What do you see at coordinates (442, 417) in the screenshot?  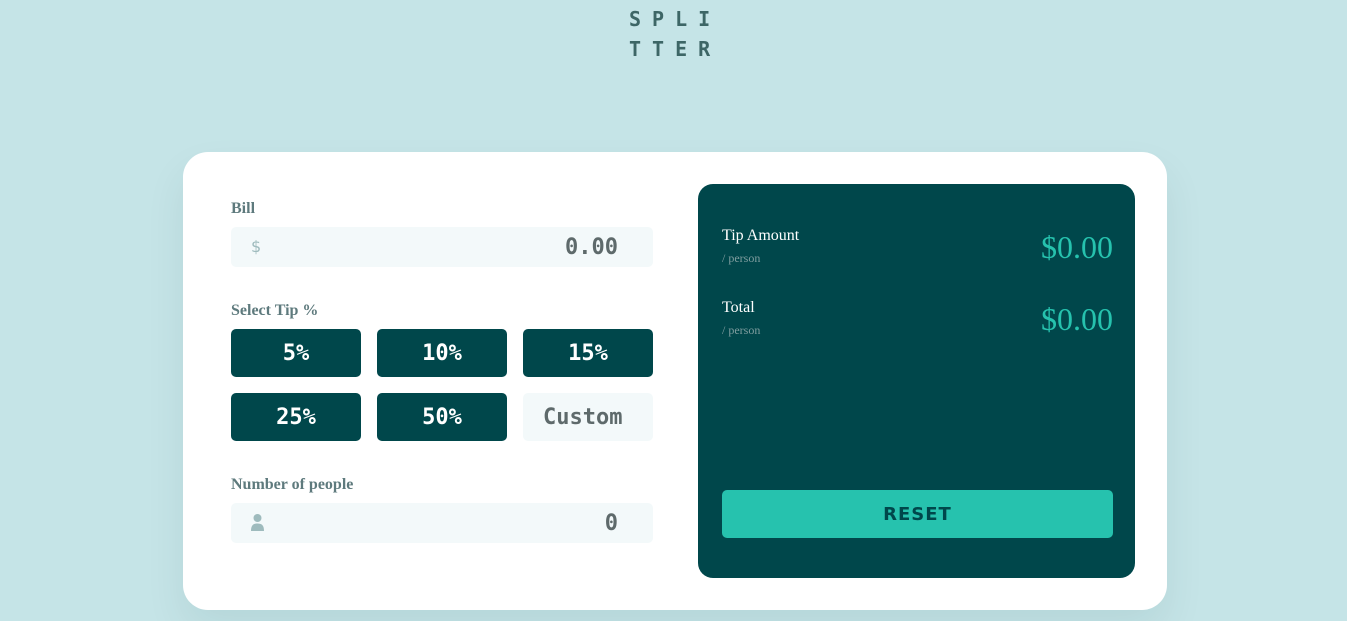 I see `tip-50-button: 50%` at bounding box center [442, 417].